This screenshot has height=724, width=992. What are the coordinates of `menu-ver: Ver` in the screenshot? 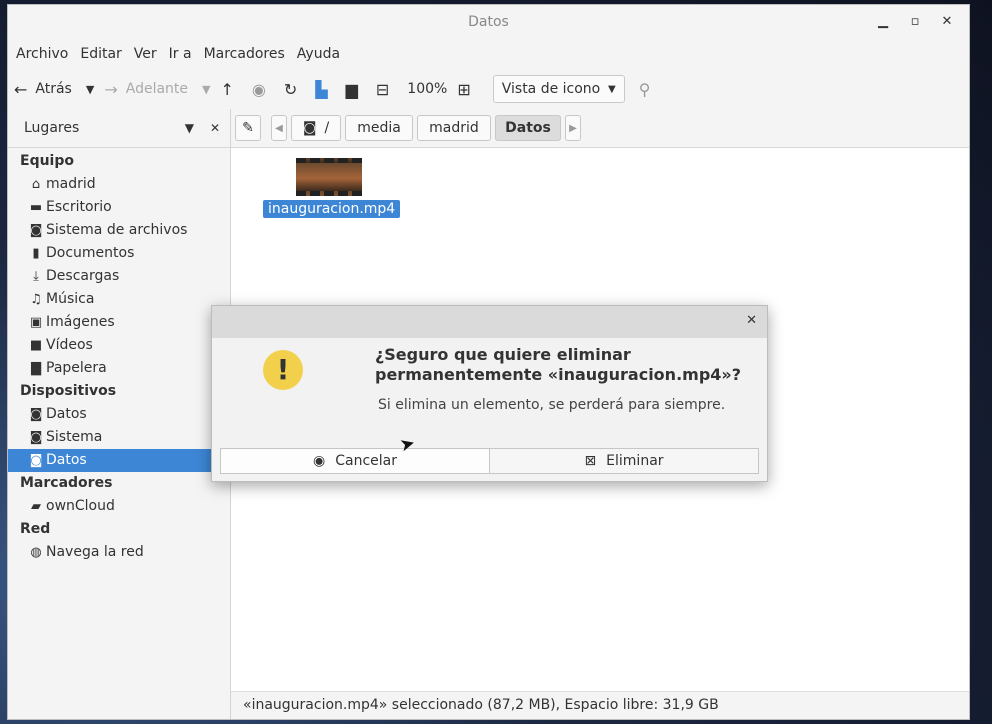 It's located at (145, 54).